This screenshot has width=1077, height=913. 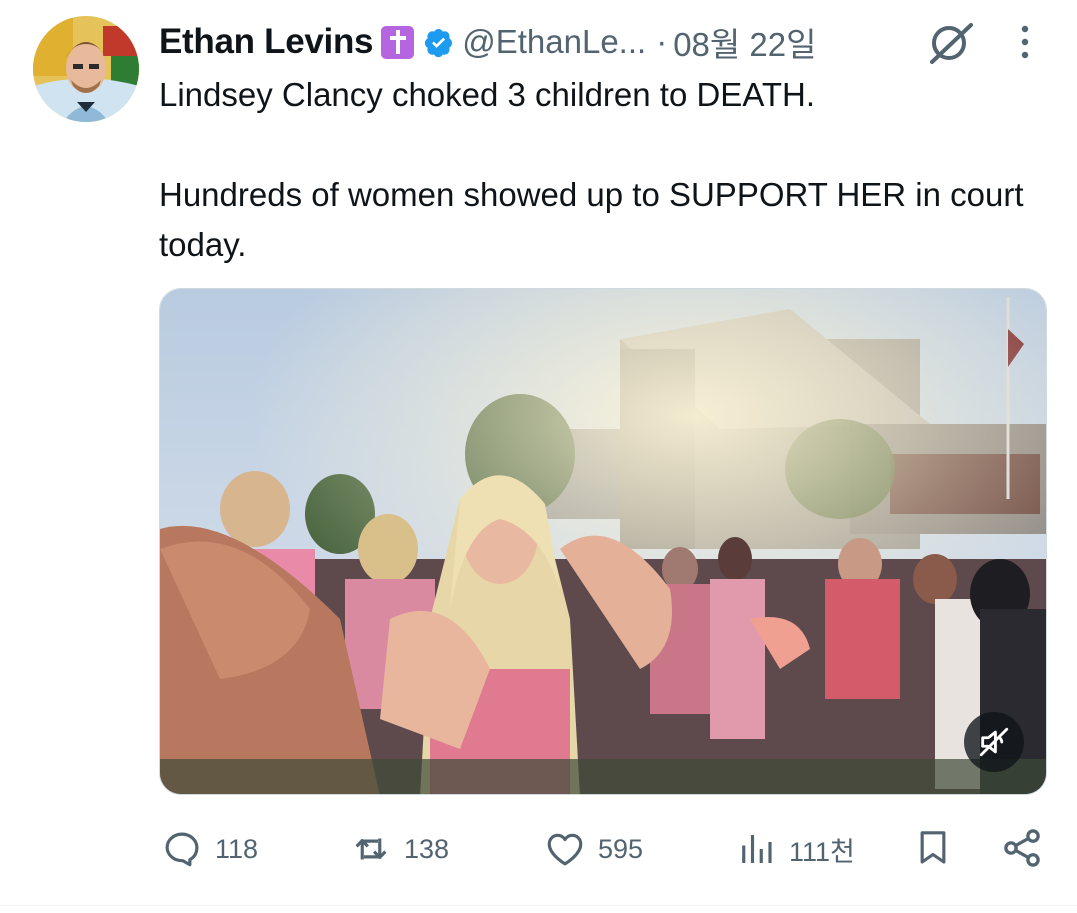 I want to click on muted-speaker-icon, so click(x=994, y=742).